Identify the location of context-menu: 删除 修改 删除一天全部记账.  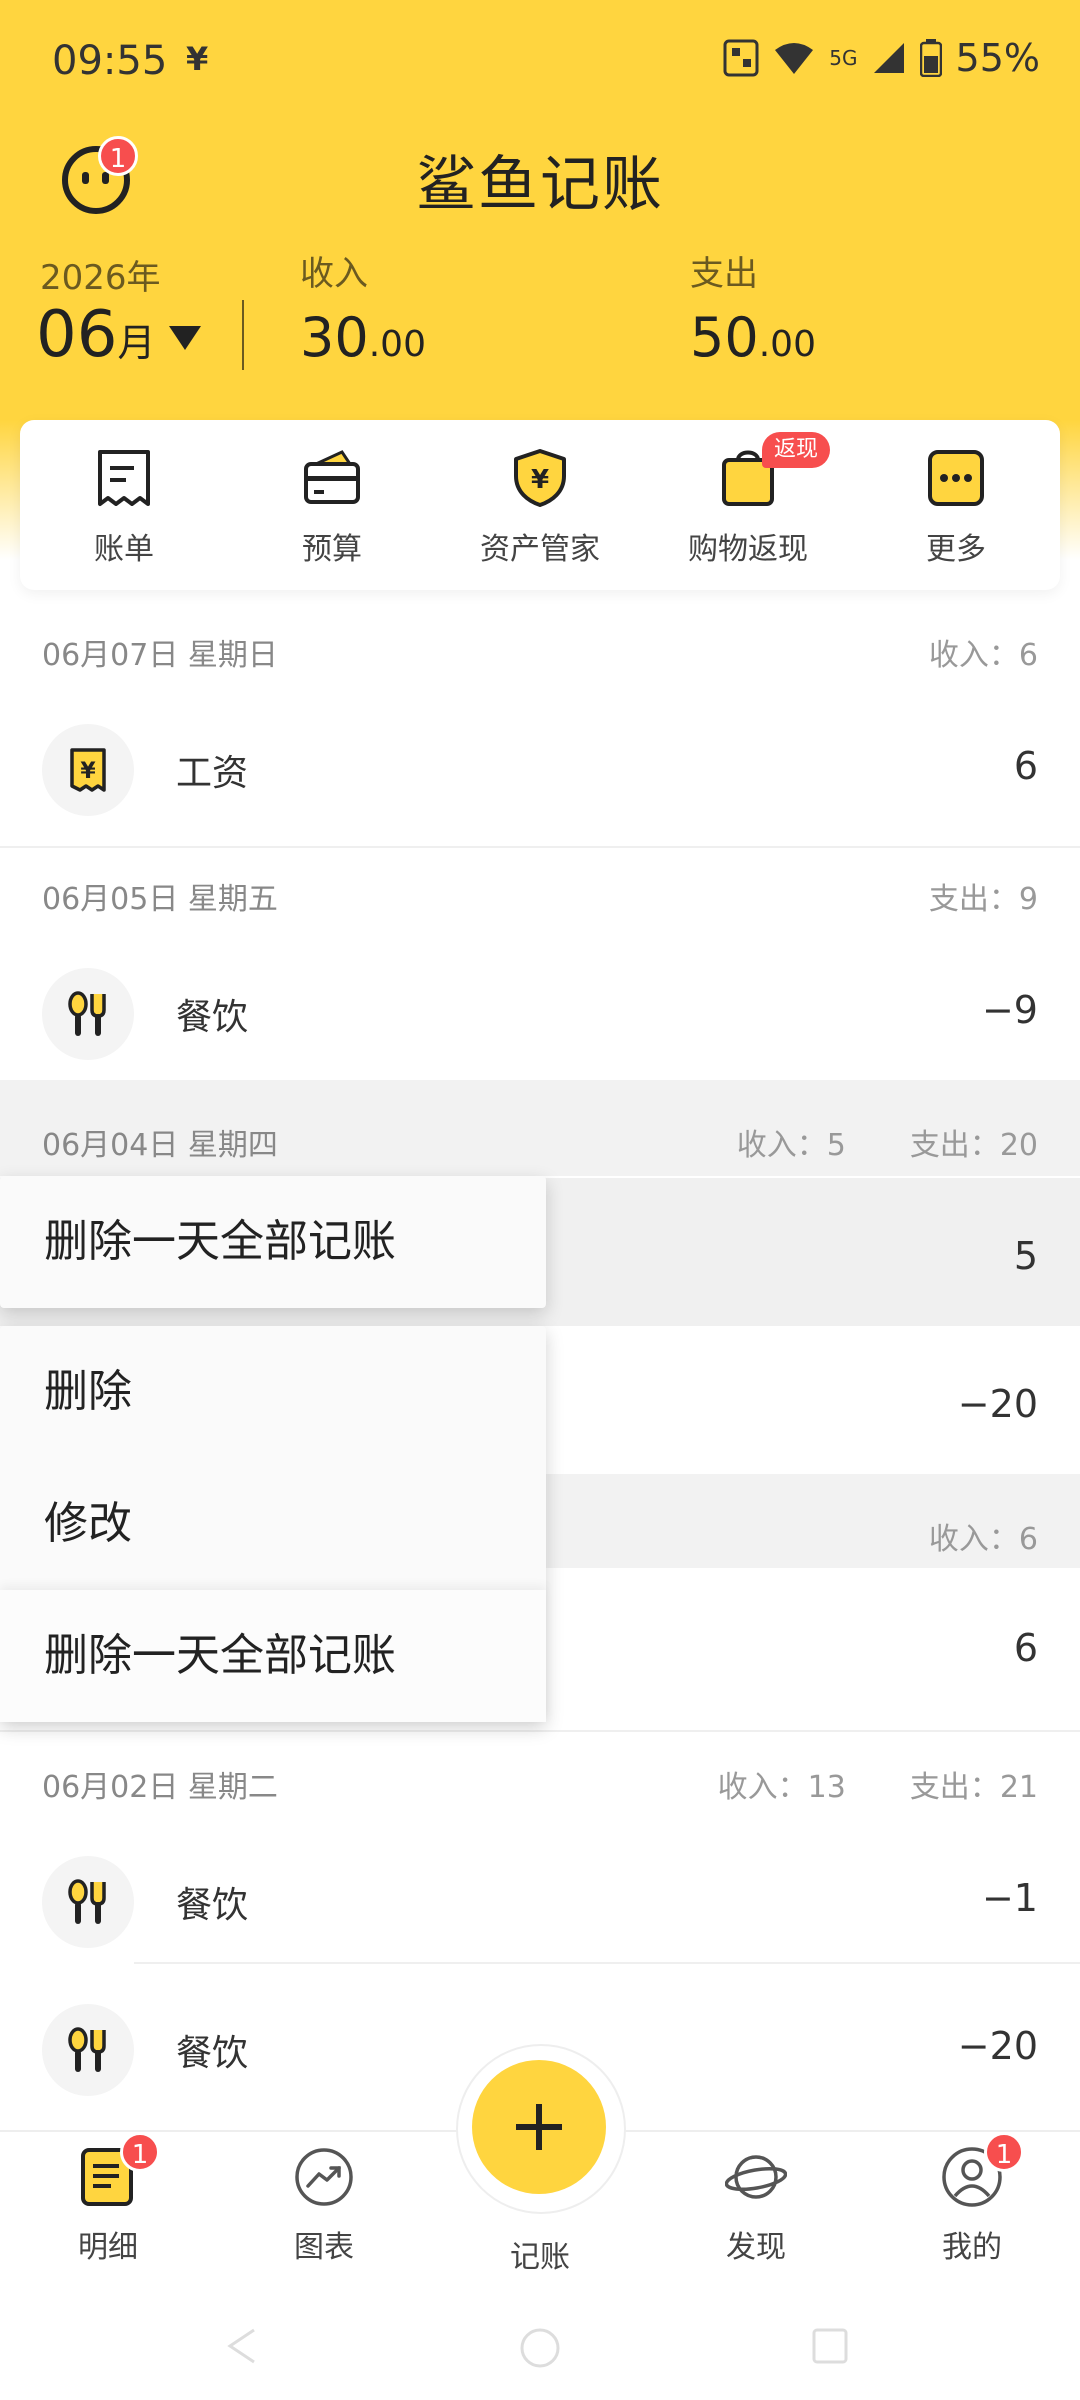
(273, 1524).